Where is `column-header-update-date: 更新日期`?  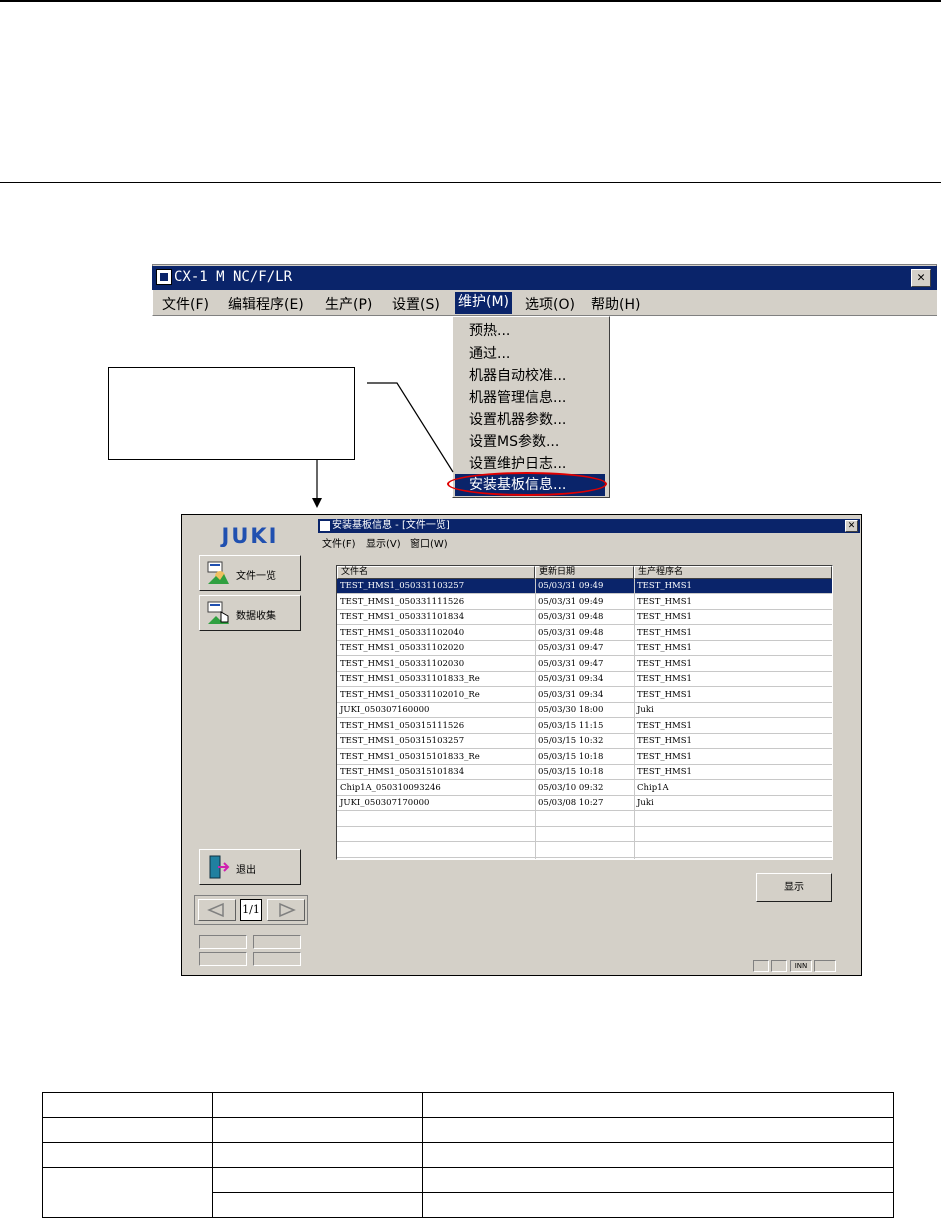 column-header-update-date: 更新日期 is located at coordinates (584, 572).